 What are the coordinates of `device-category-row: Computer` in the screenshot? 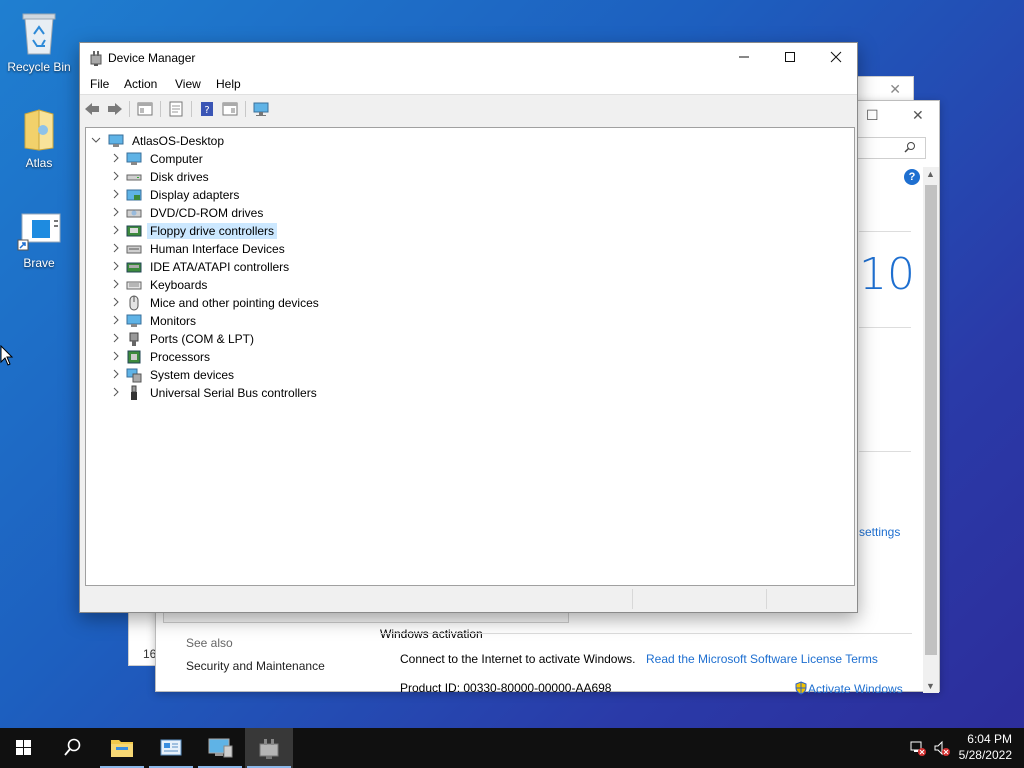 It's located at (271, 159).